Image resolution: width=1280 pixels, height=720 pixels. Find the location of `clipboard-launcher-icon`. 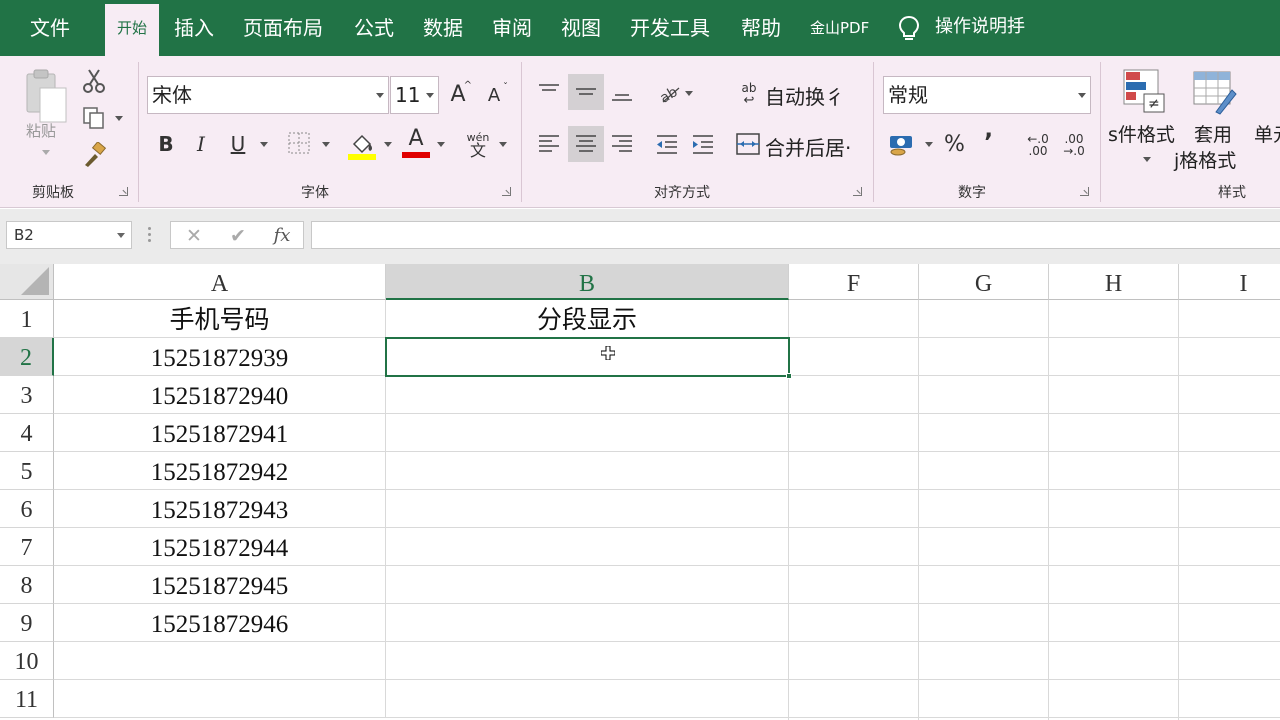

clipboard-launcher-icon is located at coordinates (123, 191).